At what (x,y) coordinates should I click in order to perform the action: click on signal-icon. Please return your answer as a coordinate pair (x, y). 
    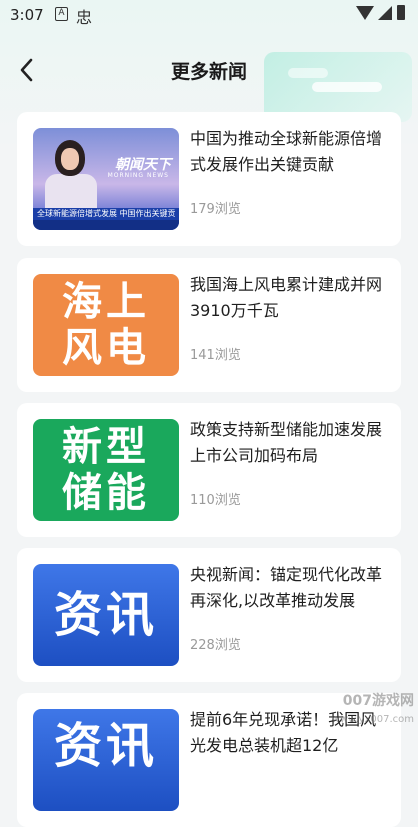
    Looking at the image, I should click on (385, 13).